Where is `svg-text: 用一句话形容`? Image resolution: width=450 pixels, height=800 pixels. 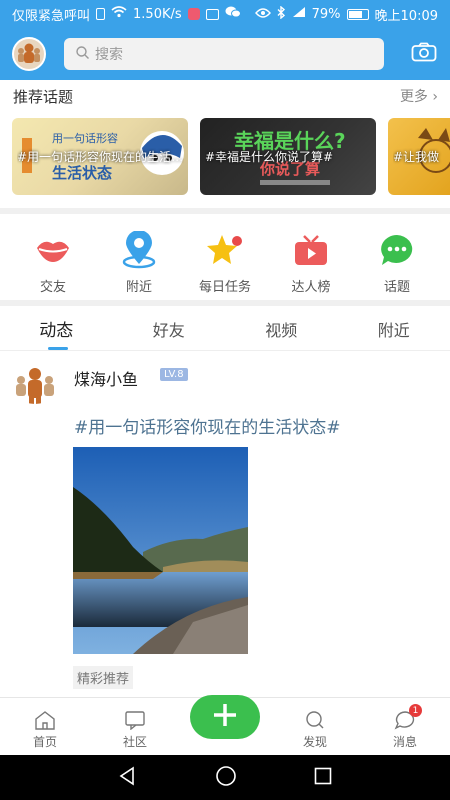 svg-text: 用一句话形容 is located at coordinates (85, 138).